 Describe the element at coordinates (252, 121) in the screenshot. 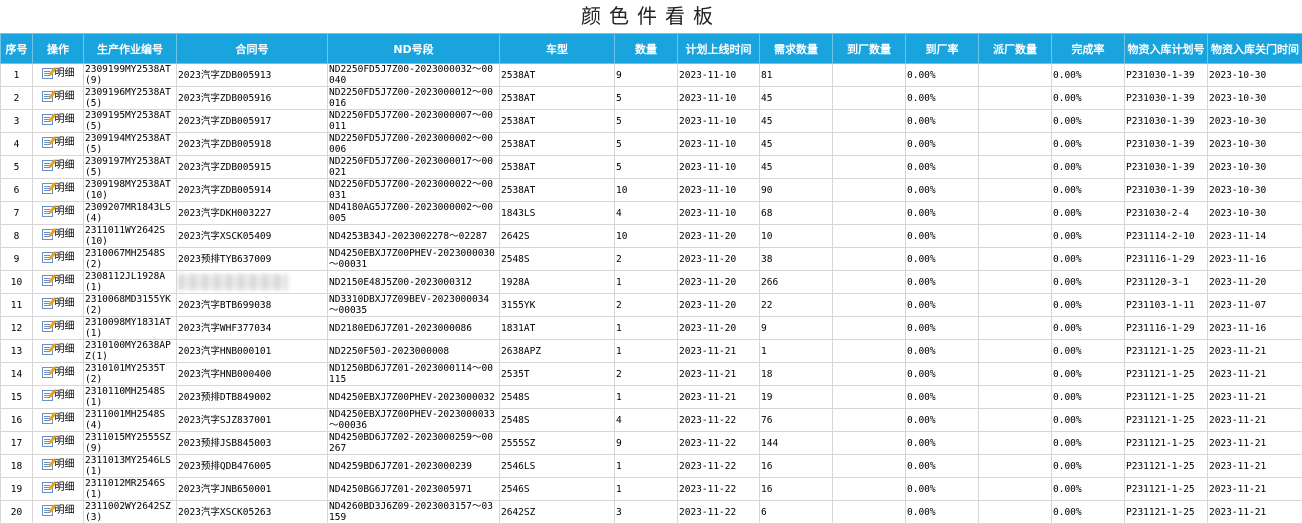

I see `cell-contract-no: 2023汽字ZDB005917` at that location.